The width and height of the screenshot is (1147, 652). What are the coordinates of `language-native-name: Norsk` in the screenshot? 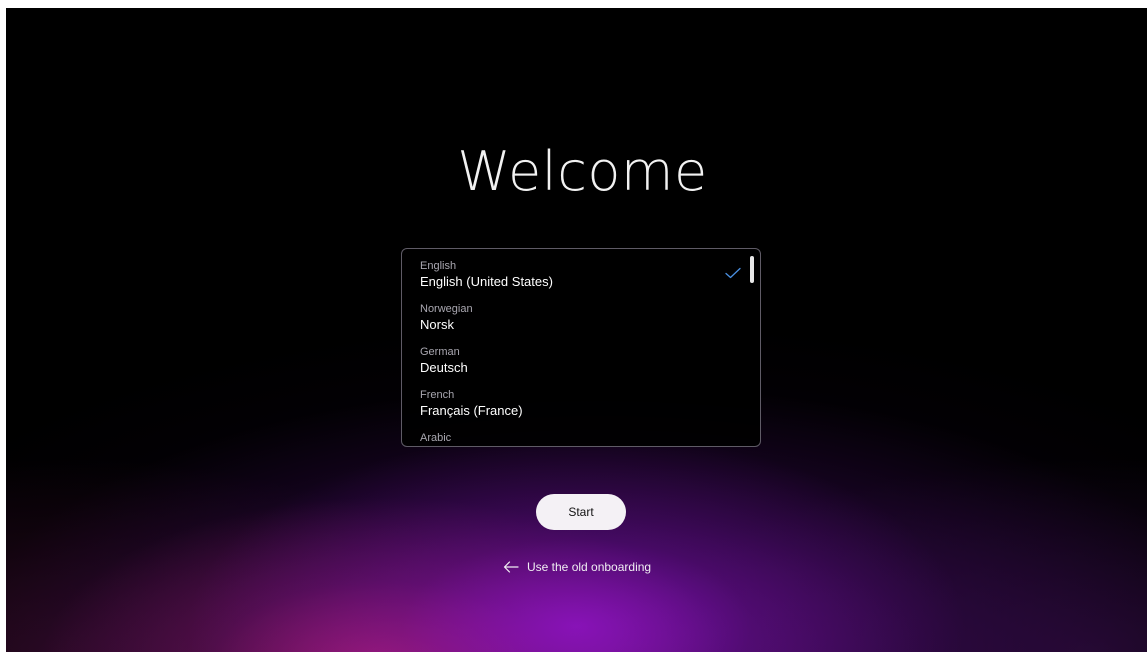 It's located at (437, 324).